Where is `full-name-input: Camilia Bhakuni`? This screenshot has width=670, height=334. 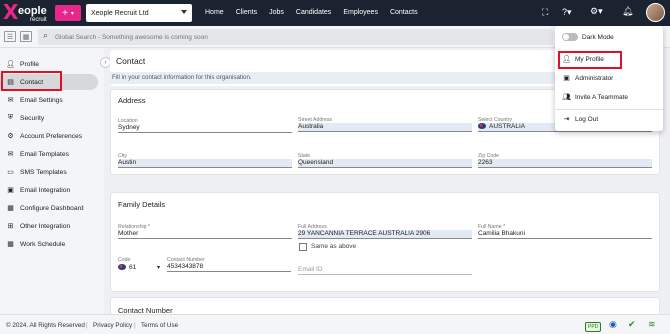 full-name-input: Camilia Bhakuni is located at coordinates (565, 234).